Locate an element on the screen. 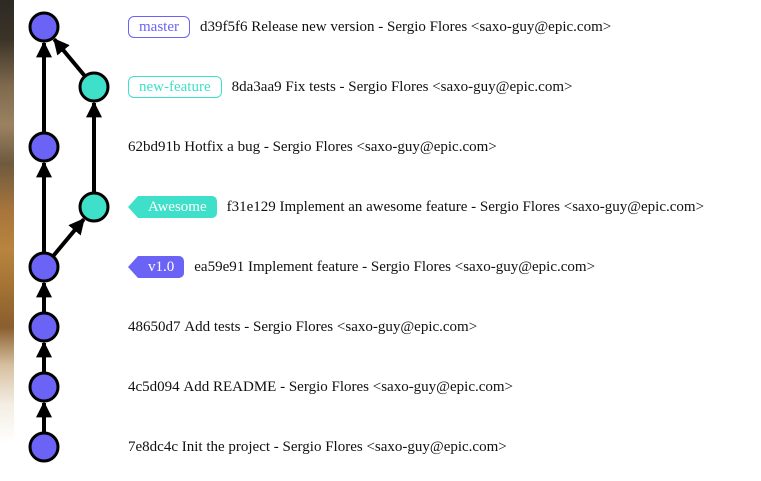 This screenshot has width=761, height=481. commit-graph is located at coordinates (69, 237).